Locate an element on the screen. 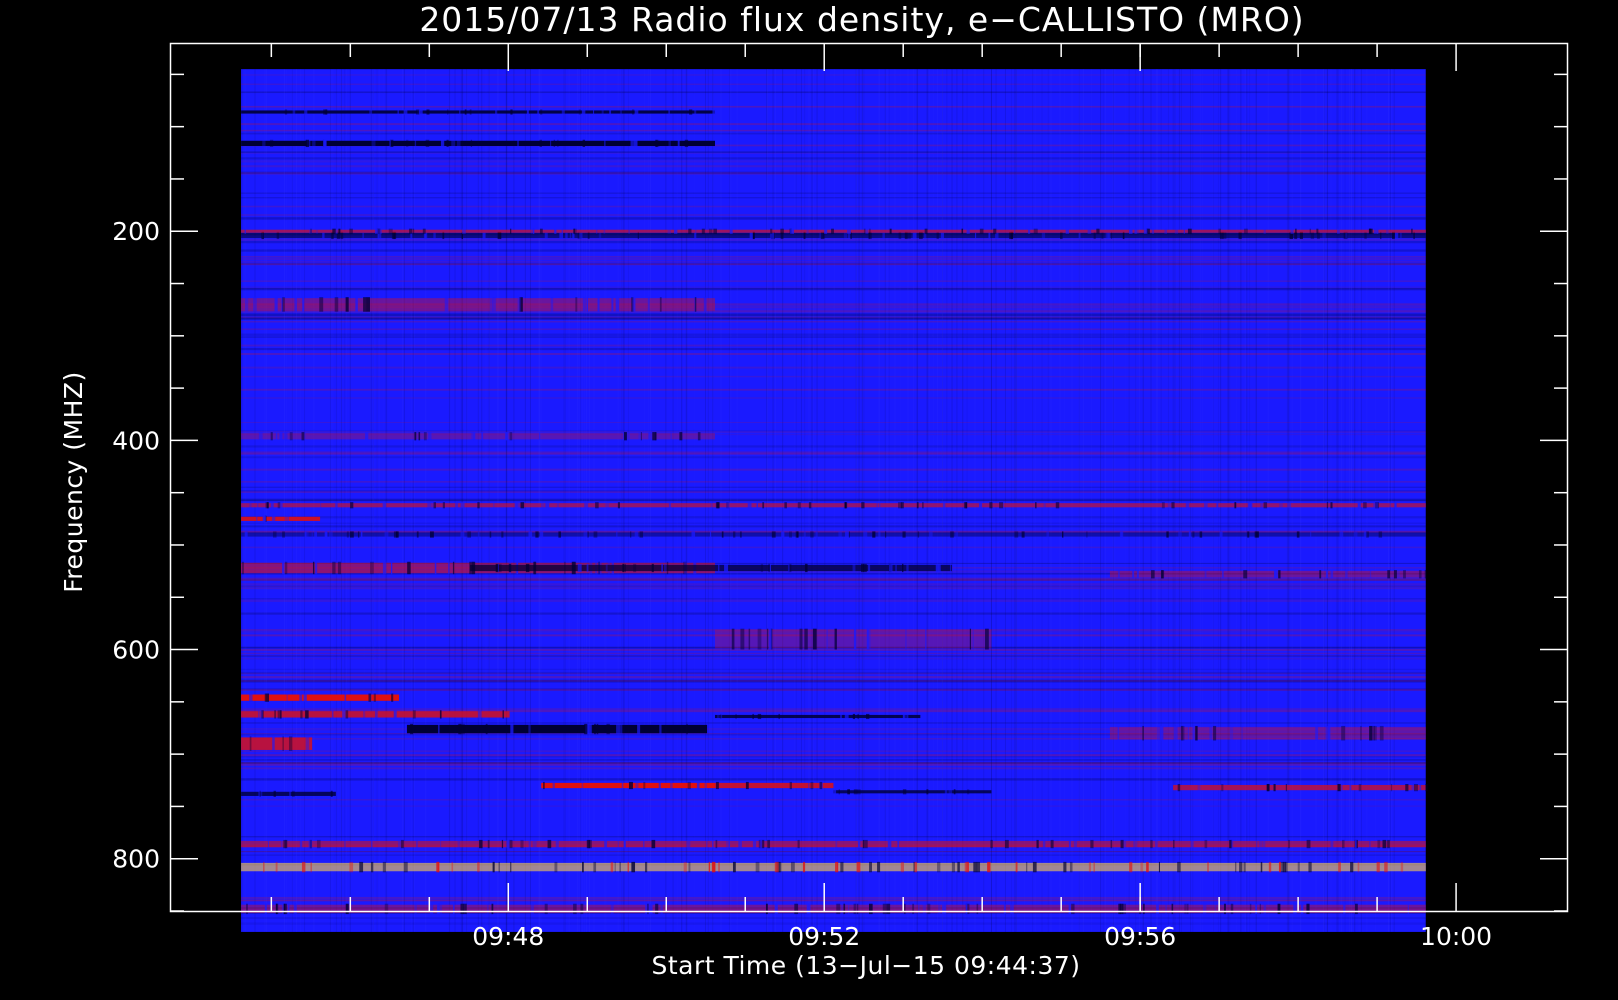 The image size is (1618, 1000). y-tick-label: 400 is located at coordinates (136, 440).